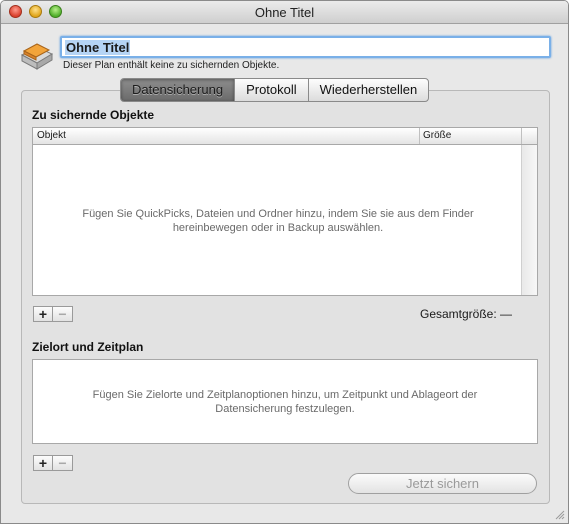 The height and width of the screenshot is (524, 569). What do you see at coordinates (37, 56) in the screenshot?
I see `backup-app-icon` at bounding box center [37, 56].